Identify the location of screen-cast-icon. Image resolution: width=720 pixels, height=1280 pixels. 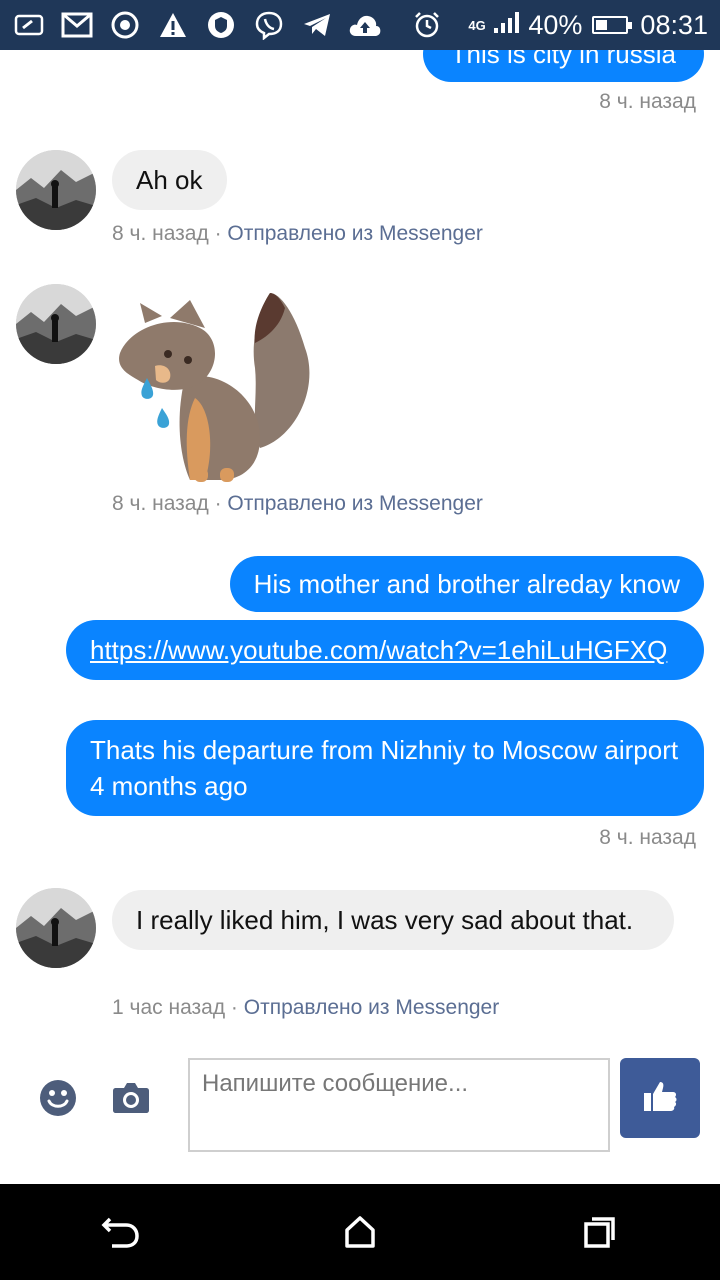
(29, 25).